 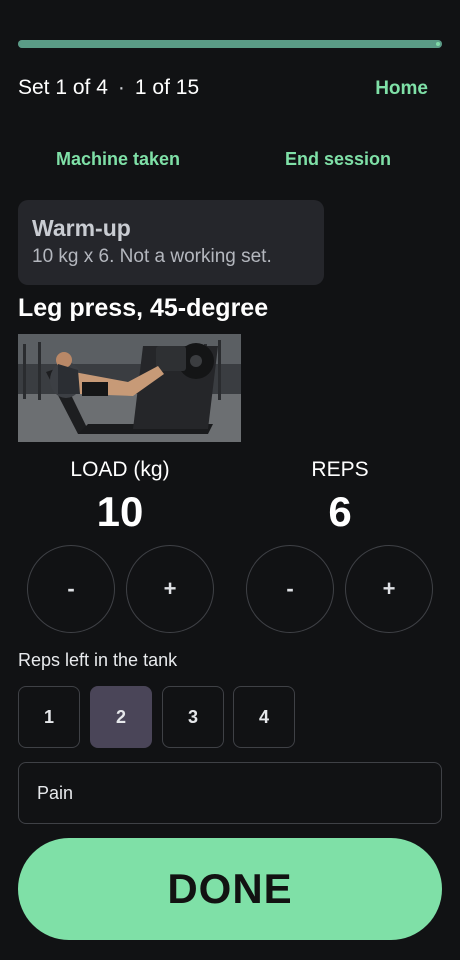 What do you see at coordinates (63, 87) in the screenshot?
I see `set-counter: Set 1 of 4` at bounding box center [63, 87].